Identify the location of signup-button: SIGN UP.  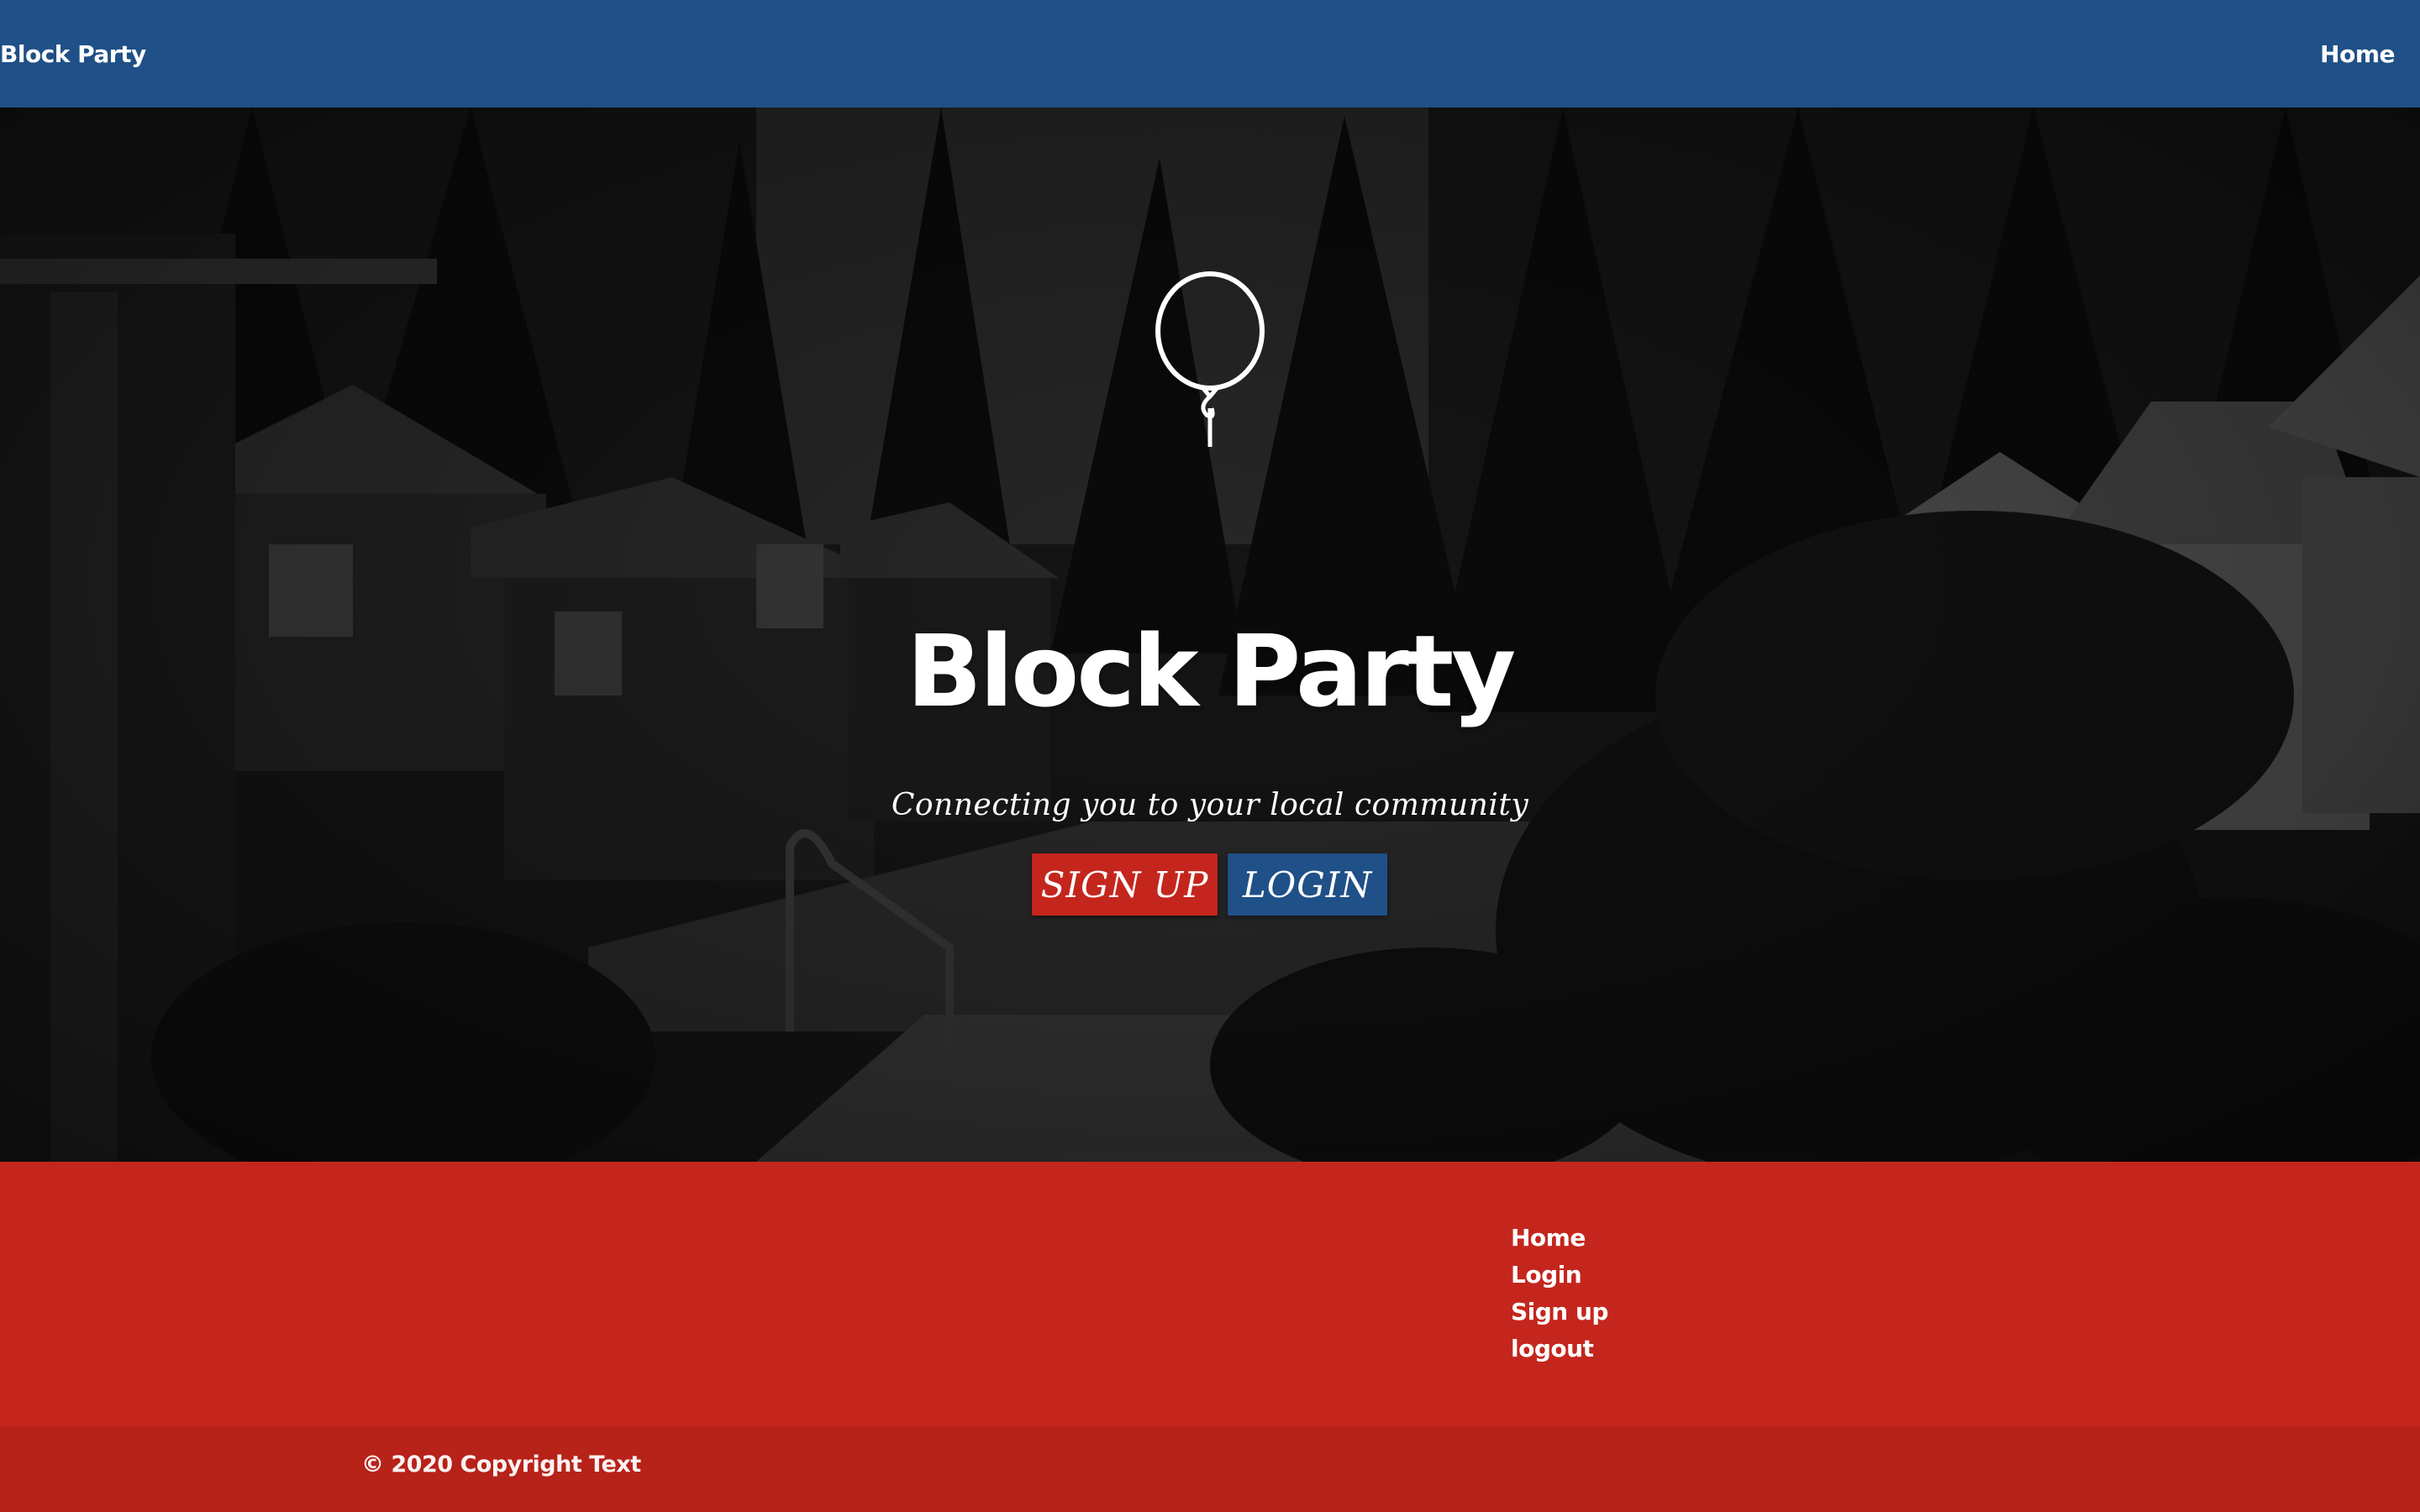
(1125, 884).